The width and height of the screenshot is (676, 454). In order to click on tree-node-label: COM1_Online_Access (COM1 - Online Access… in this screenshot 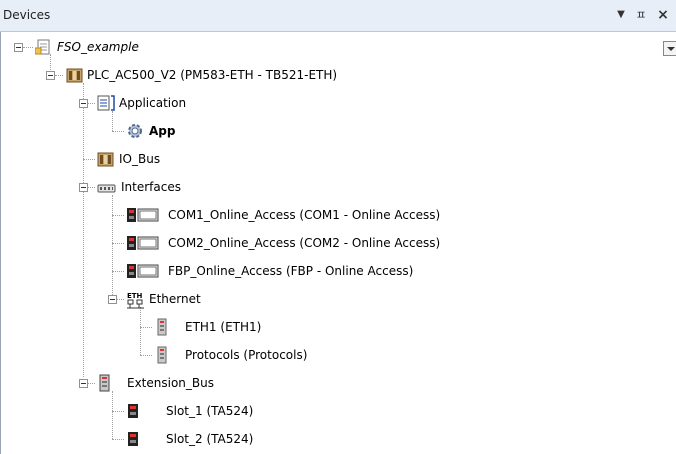, I will do `click(304, 215)`.